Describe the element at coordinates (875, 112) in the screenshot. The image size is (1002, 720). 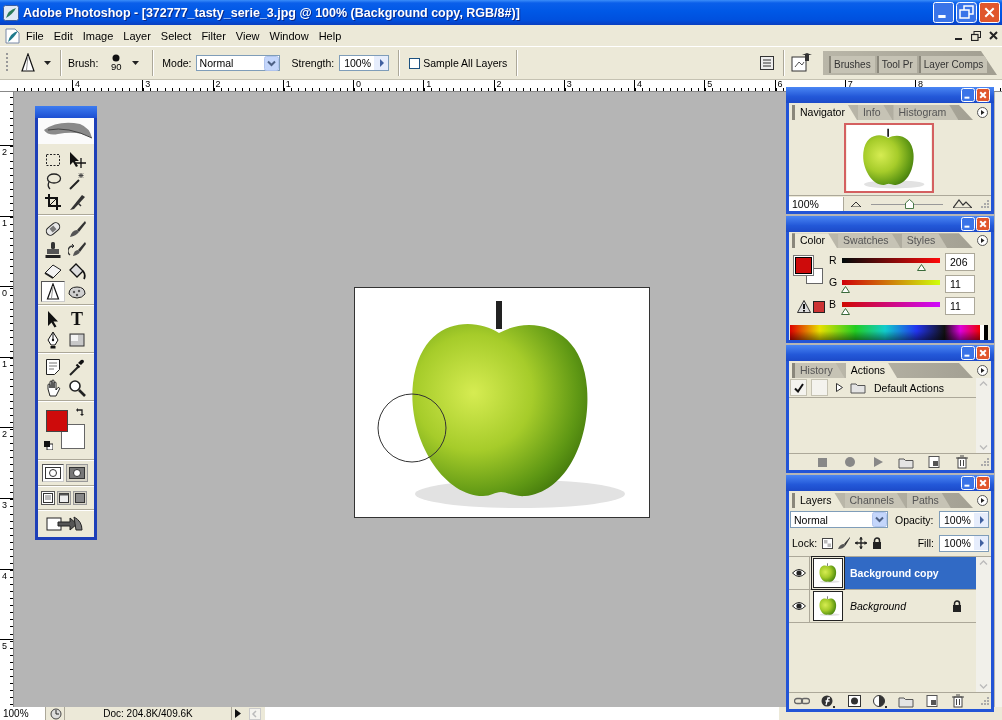
I see `panel-tab: Info` at that location.